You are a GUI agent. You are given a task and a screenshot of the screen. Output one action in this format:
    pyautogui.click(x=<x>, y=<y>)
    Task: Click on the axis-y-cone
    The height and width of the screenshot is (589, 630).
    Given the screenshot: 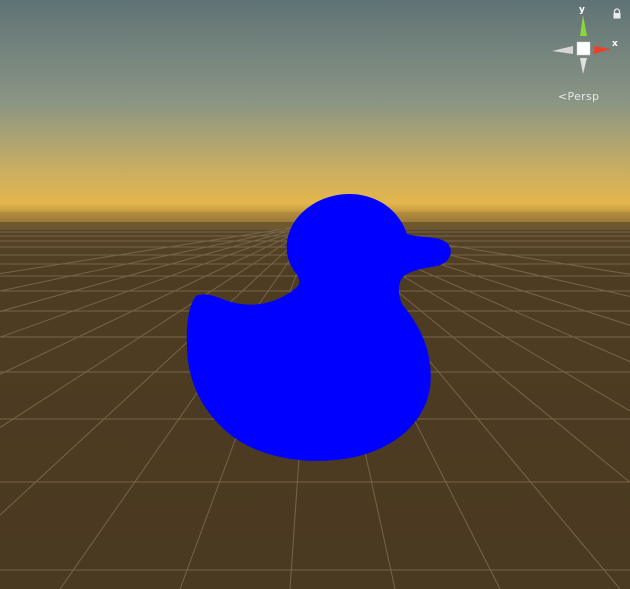 What is the action you would take?
    pyautogui.click(x=583, y=25)
    